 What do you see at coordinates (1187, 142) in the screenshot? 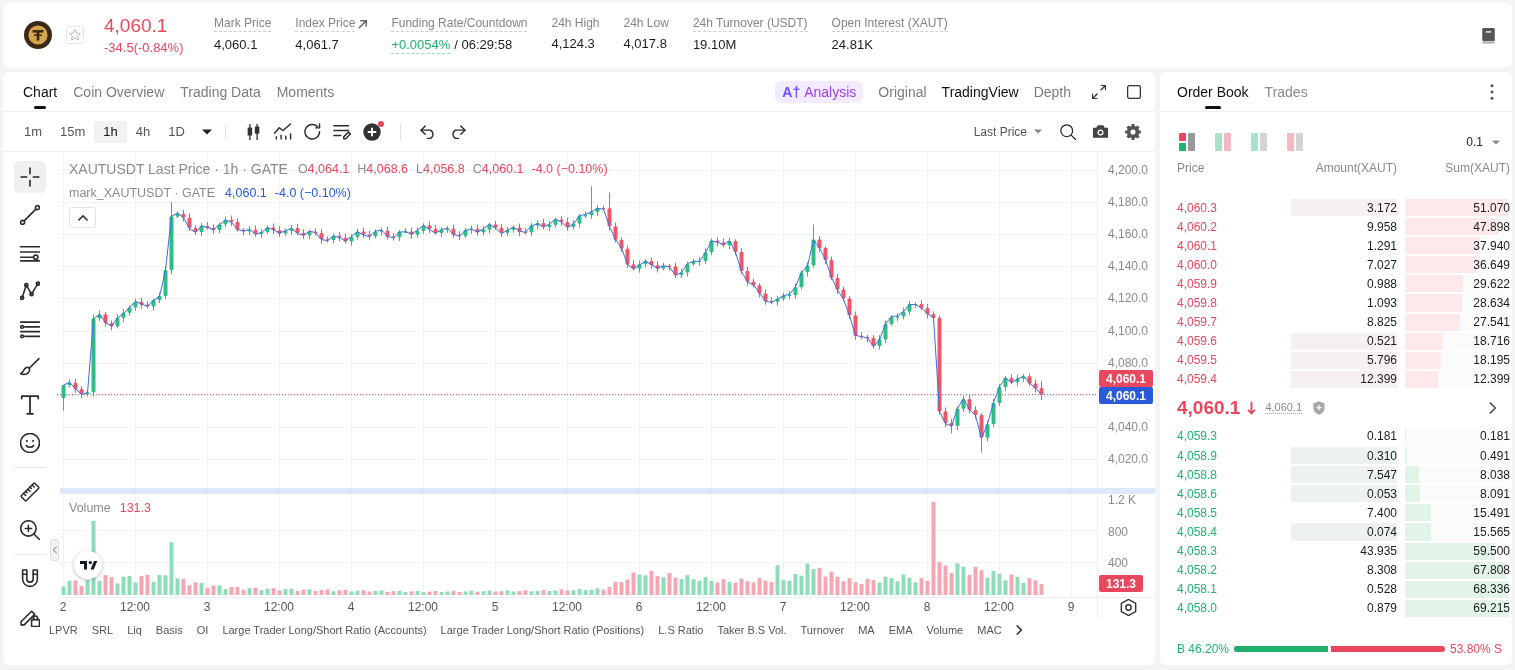
I see `split-layout-icon` at bounding box center [1187, 142].